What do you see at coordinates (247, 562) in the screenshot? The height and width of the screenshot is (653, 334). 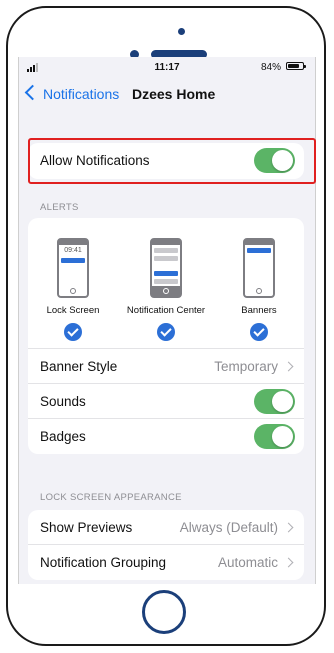 I see `notification-grouping-value: Automatic` at bounding box center [247, 562].